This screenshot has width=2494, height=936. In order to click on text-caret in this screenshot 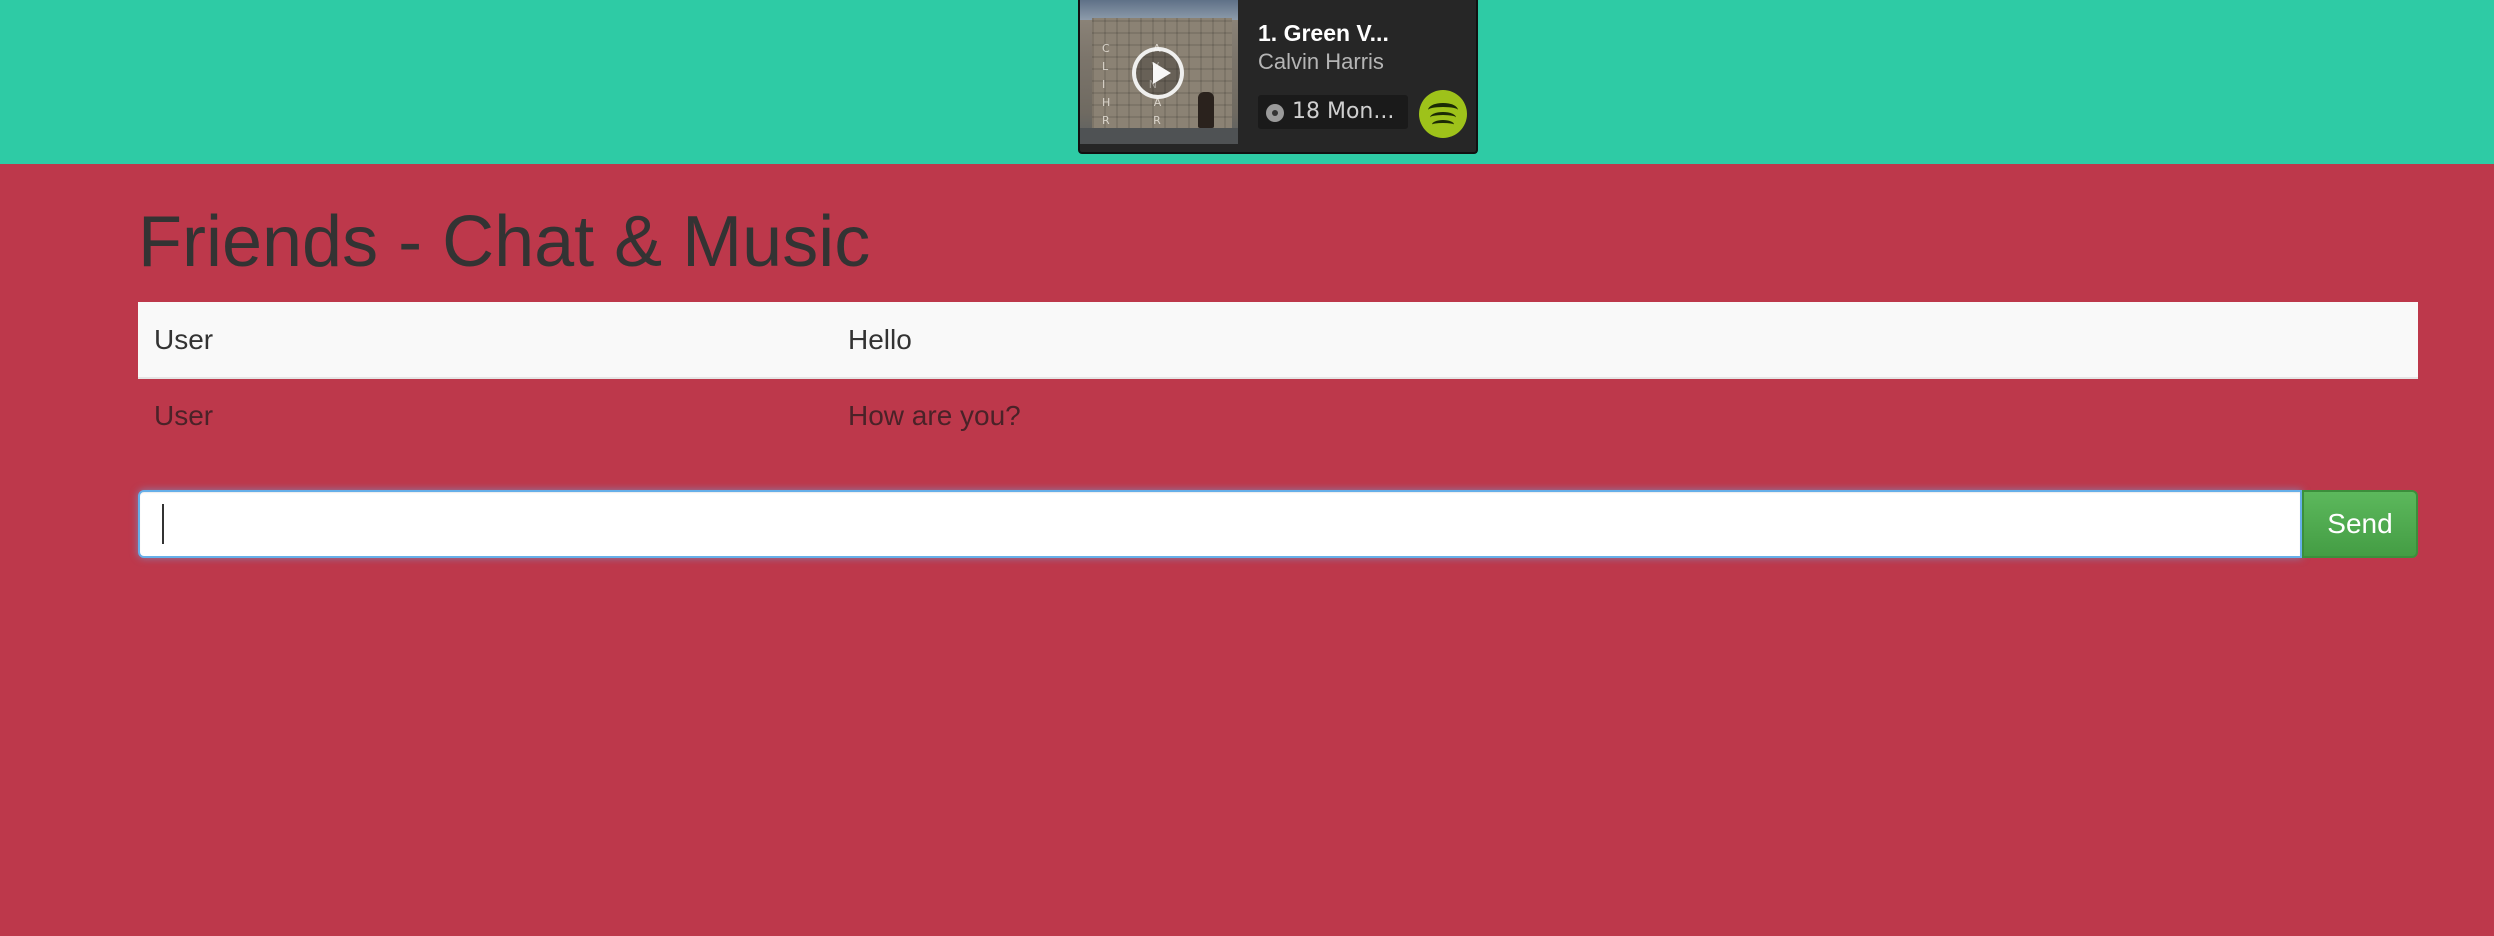, I will do `click(163, 524)`.